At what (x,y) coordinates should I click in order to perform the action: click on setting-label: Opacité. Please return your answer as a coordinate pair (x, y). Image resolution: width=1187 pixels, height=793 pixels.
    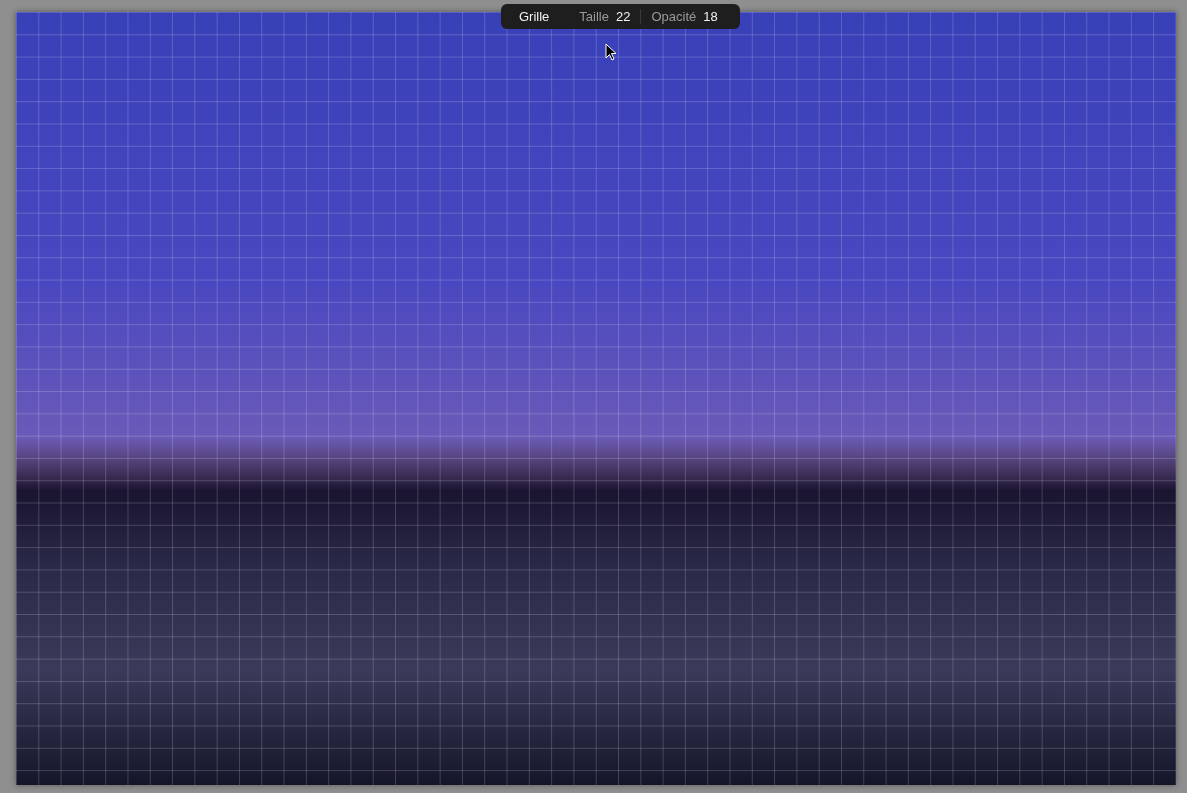
    Looking at the image, I should click on (674, 16).